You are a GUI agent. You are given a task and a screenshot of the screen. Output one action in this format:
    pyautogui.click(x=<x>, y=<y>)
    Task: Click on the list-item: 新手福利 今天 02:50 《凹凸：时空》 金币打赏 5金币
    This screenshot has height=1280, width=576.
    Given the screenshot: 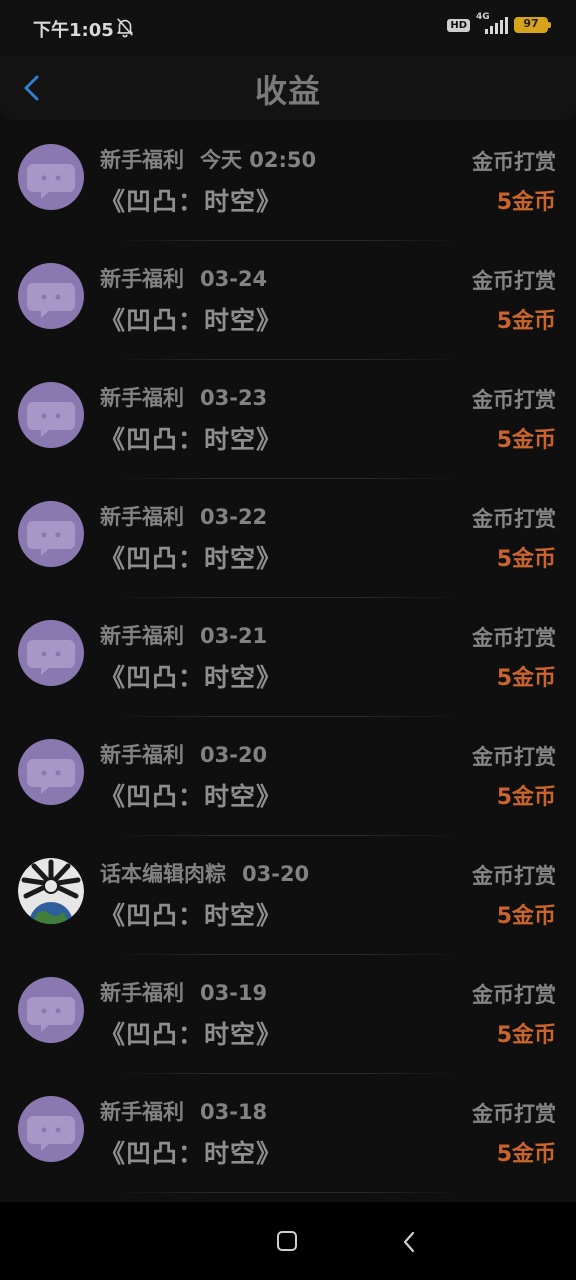 What is the action you would take?
    pyautogui.click(x=288, y=181)
    